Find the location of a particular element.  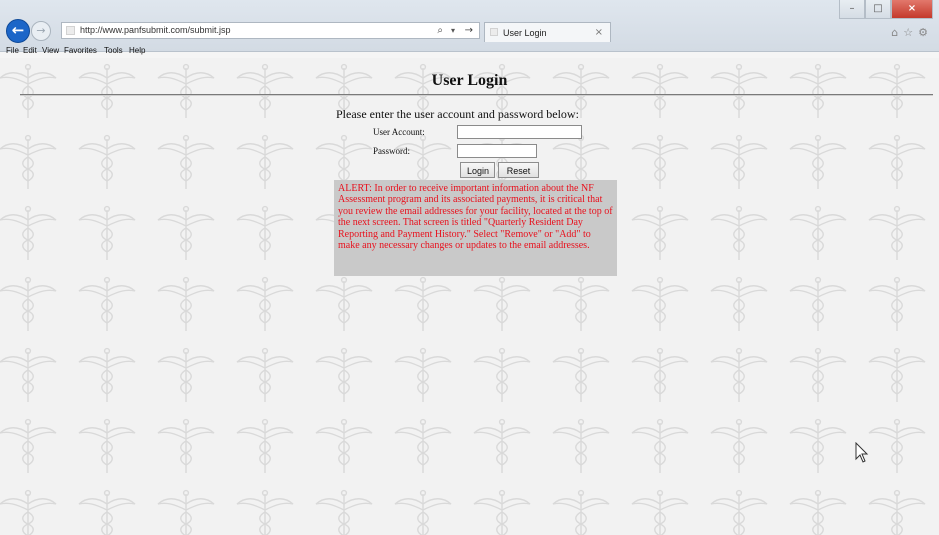

title-divider is located at coordinates (476, 95).